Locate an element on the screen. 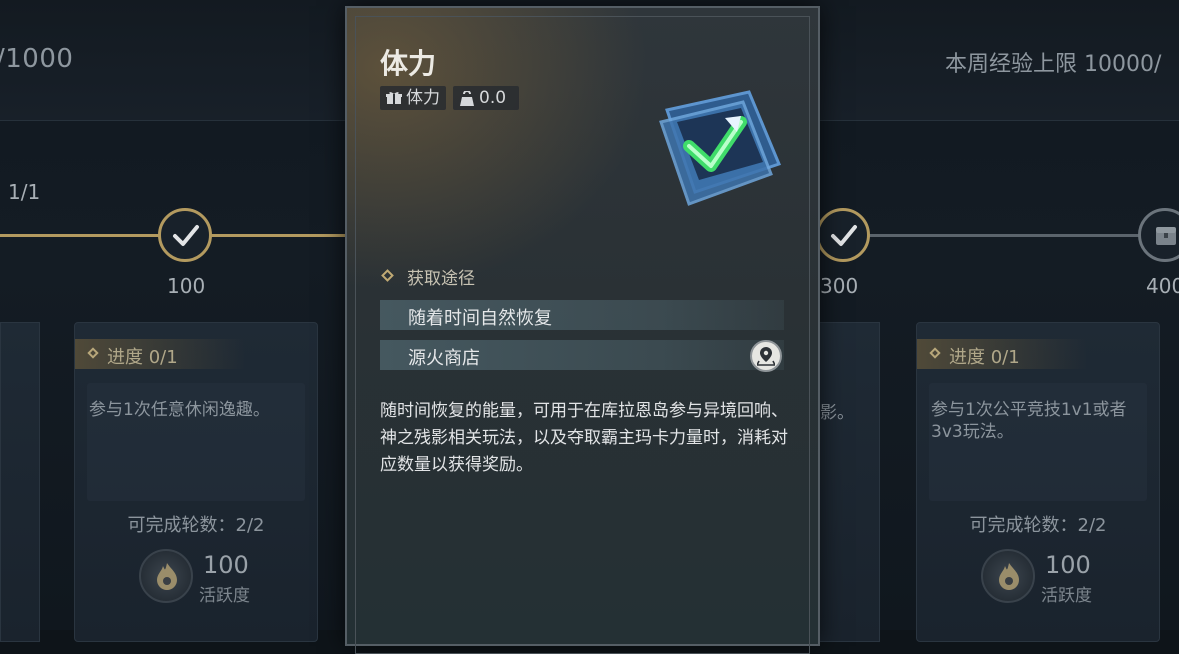 The width and height of the screenshot is (1179, 654). card-description: 参与1次任意休闲逸趣。 is located at coordinates (179, 410).